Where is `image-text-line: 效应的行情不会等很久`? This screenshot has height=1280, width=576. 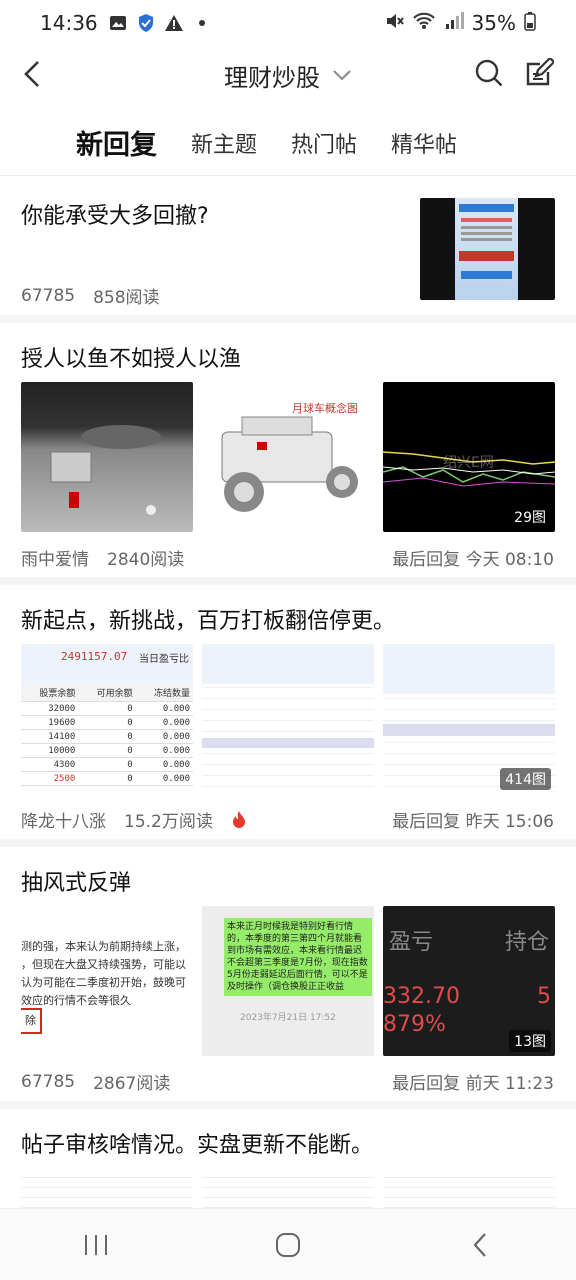
image-text-line: 效应的行情不会等很久 is located at coordinates (76, 1000).